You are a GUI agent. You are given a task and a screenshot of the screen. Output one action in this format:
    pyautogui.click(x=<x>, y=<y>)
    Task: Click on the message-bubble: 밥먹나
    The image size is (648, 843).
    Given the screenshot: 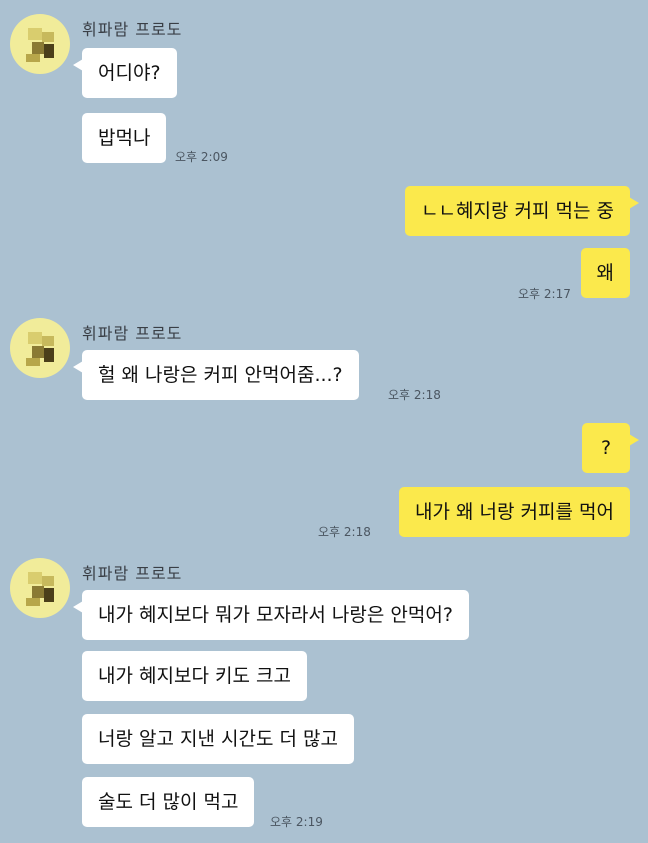 What is the action you would take?
    pyautogui.click(x=124, y=138)
    